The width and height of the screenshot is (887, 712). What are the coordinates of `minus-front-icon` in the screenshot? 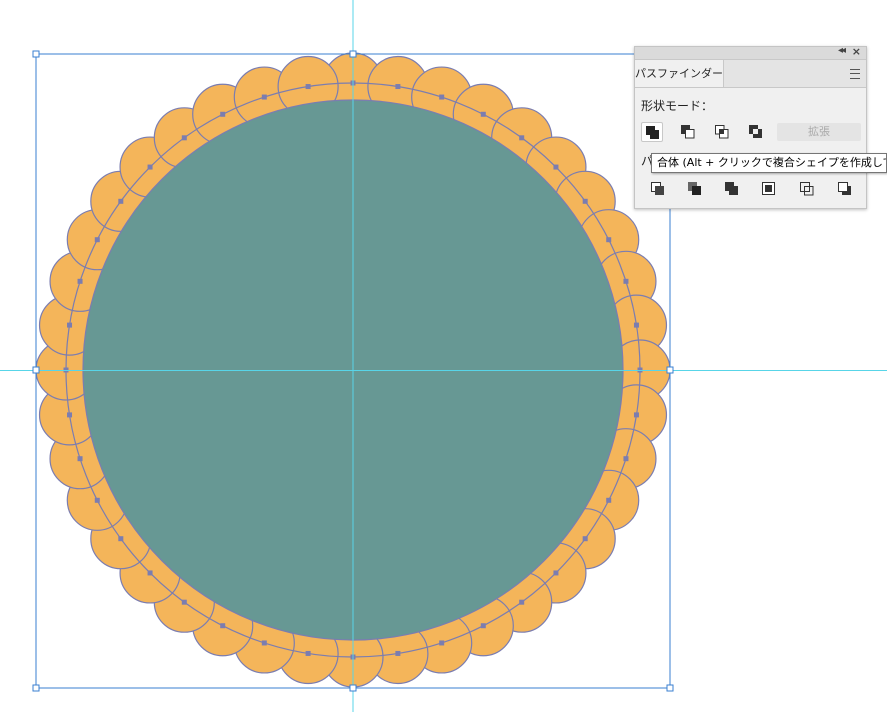 It's located at (688, 132).